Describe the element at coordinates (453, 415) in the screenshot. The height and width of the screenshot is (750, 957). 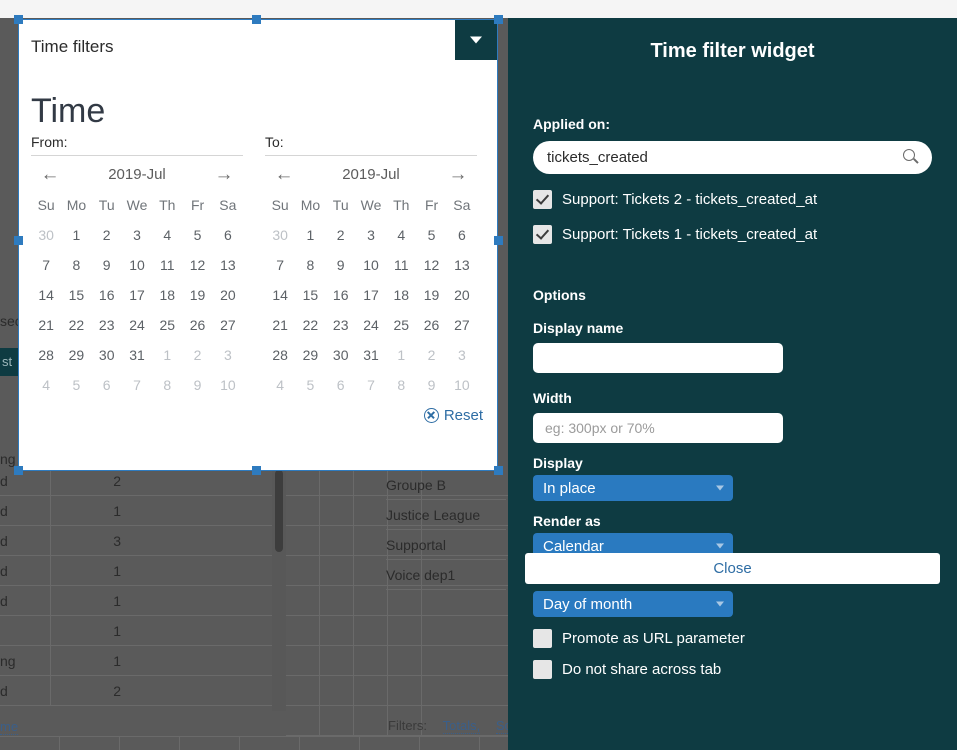
I see `reset-button: Reset` at that location.